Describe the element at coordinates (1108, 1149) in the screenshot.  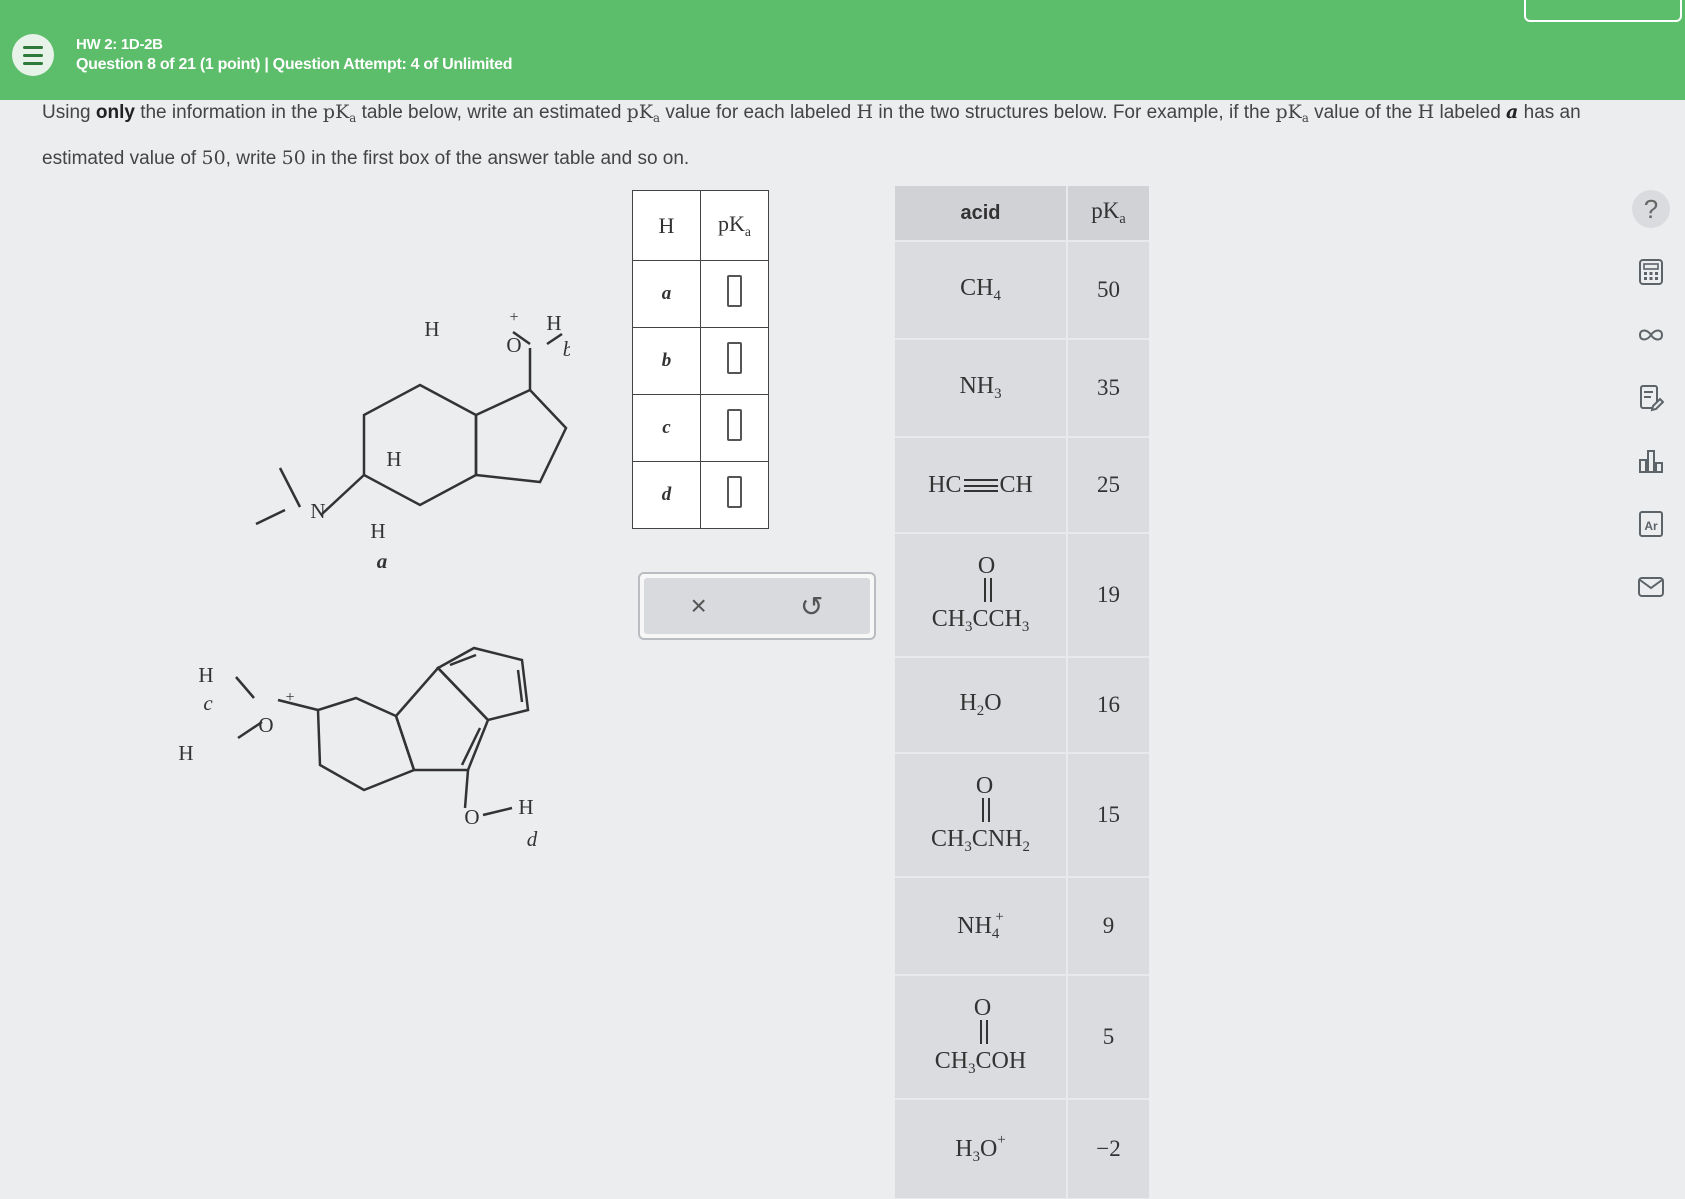
I see `pka-value: −2` at that location.